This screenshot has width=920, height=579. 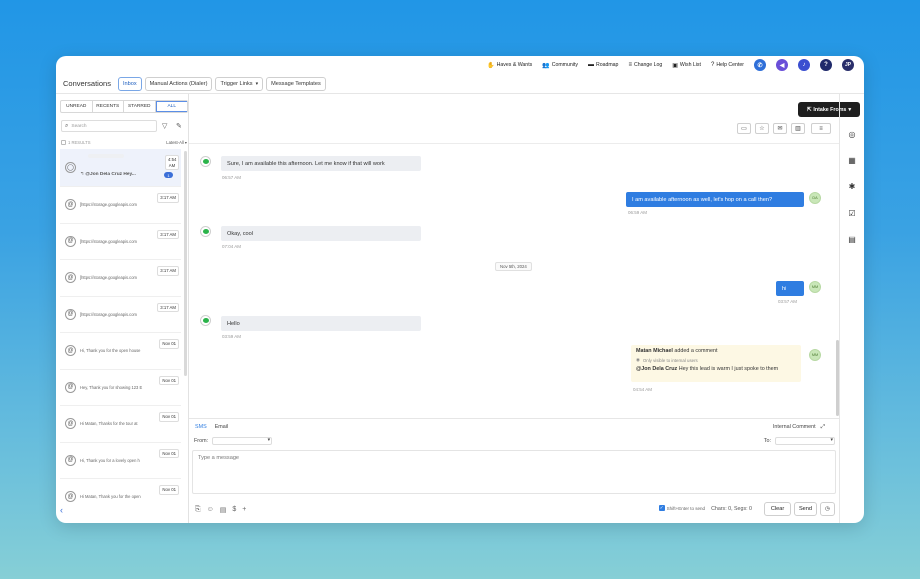 What do you see at coordinates (120, 461) in the screenshot?
I see `list-item: @ Hi, Thank you for a lovely open h Nov 01` at bounding box center [120, 461].